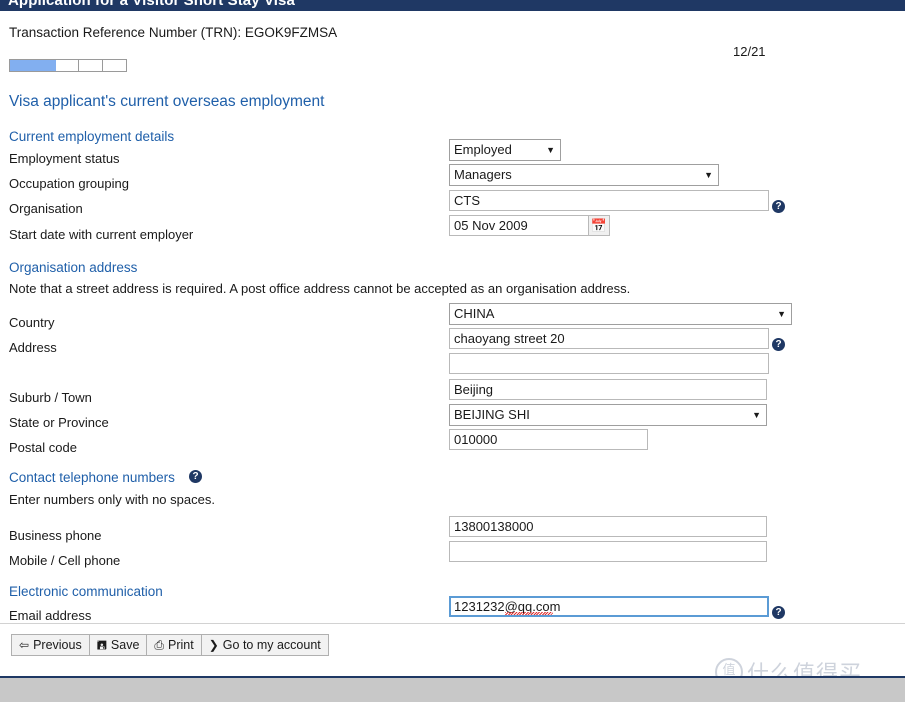 Image resolution: width=905 pixels, height=702 pixels. Describe the element at coordinates (32, 322) in the screenshot. I see `label-country: Country` at that location.